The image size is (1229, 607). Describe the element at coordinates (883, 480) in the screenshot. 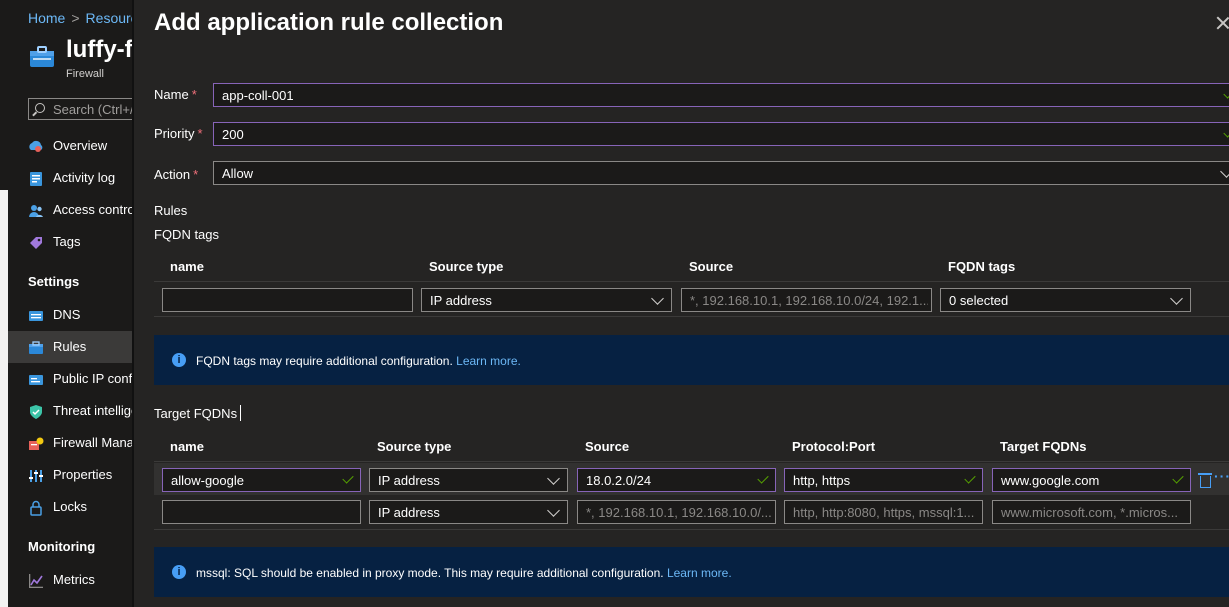

I see `target-protocol-input: http, https` at that location.